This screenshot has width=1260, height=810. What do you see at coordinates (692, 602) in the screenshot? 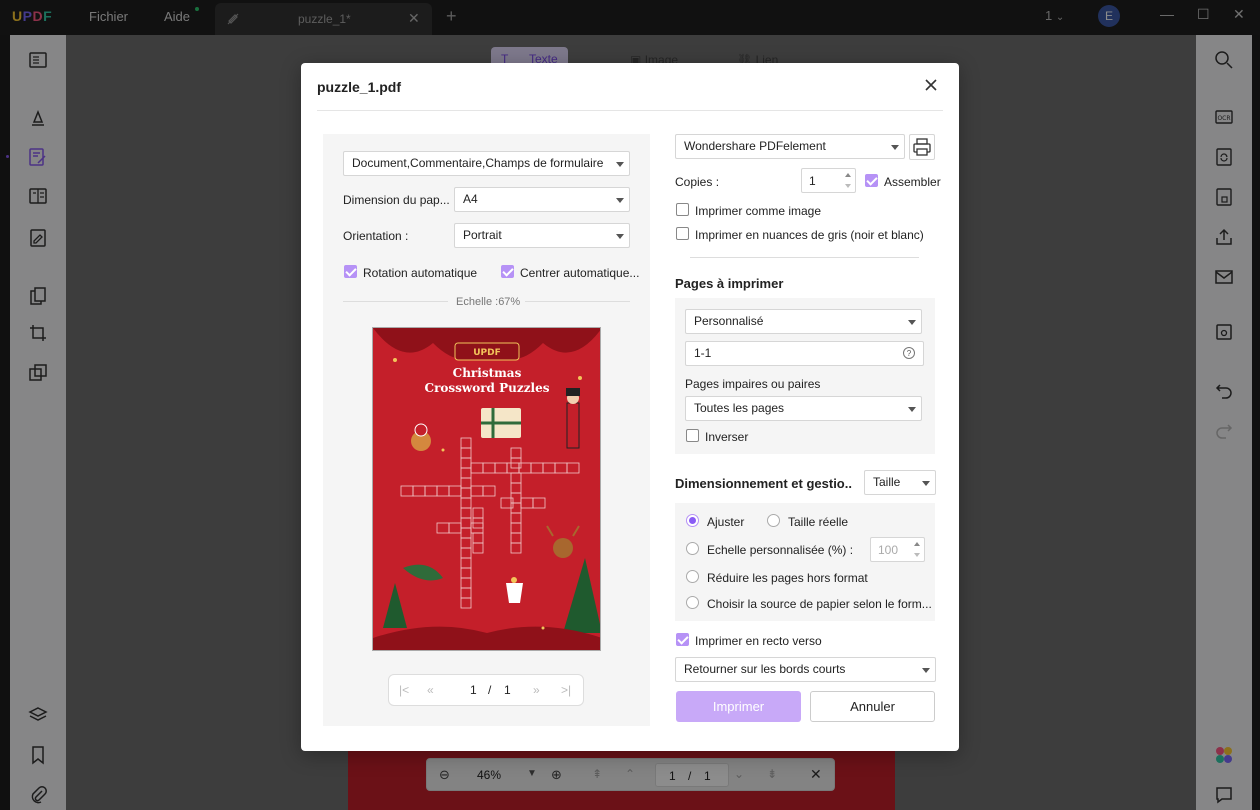
I see `paper-source-radio` at bounding box center [692, 602].